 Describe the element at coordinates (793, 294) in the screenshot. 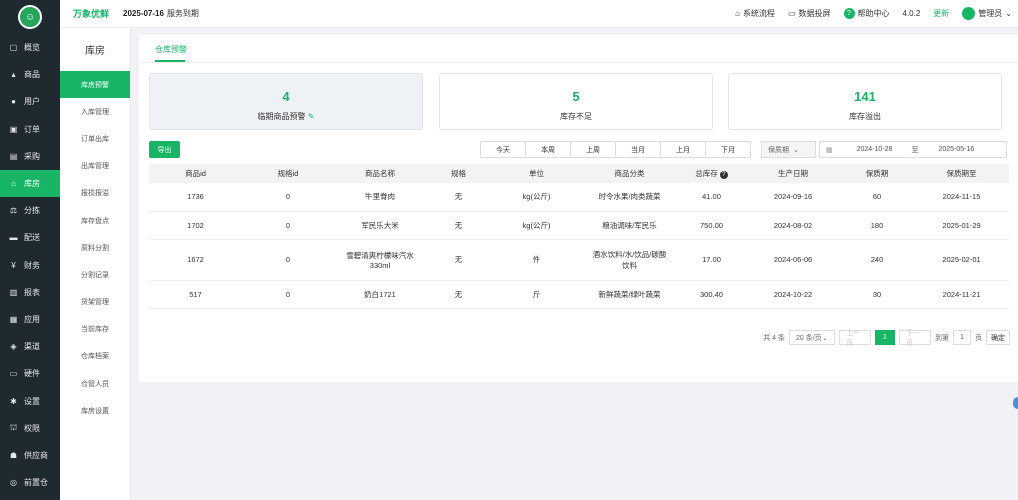

I see `table-cell: 2024-10-22` at that location.